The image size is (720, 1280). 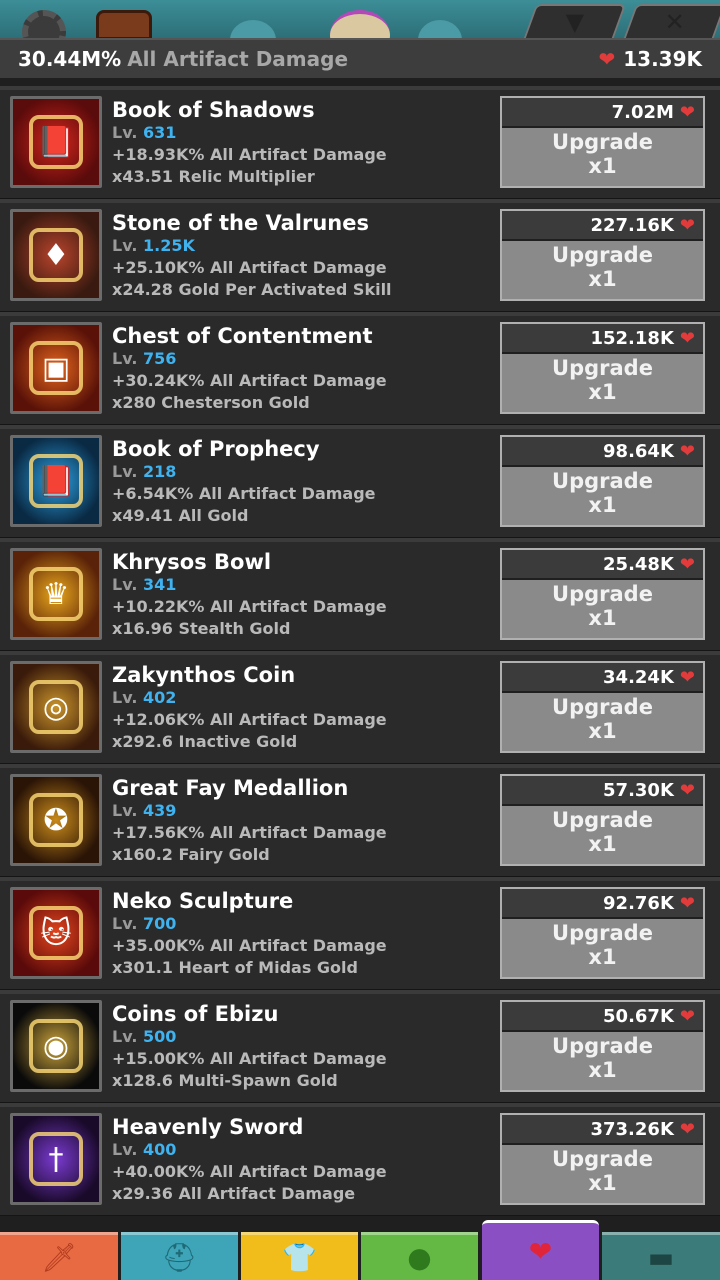 I want to click on artifact-level: Lv. 400, so click(x=144, y=1149).